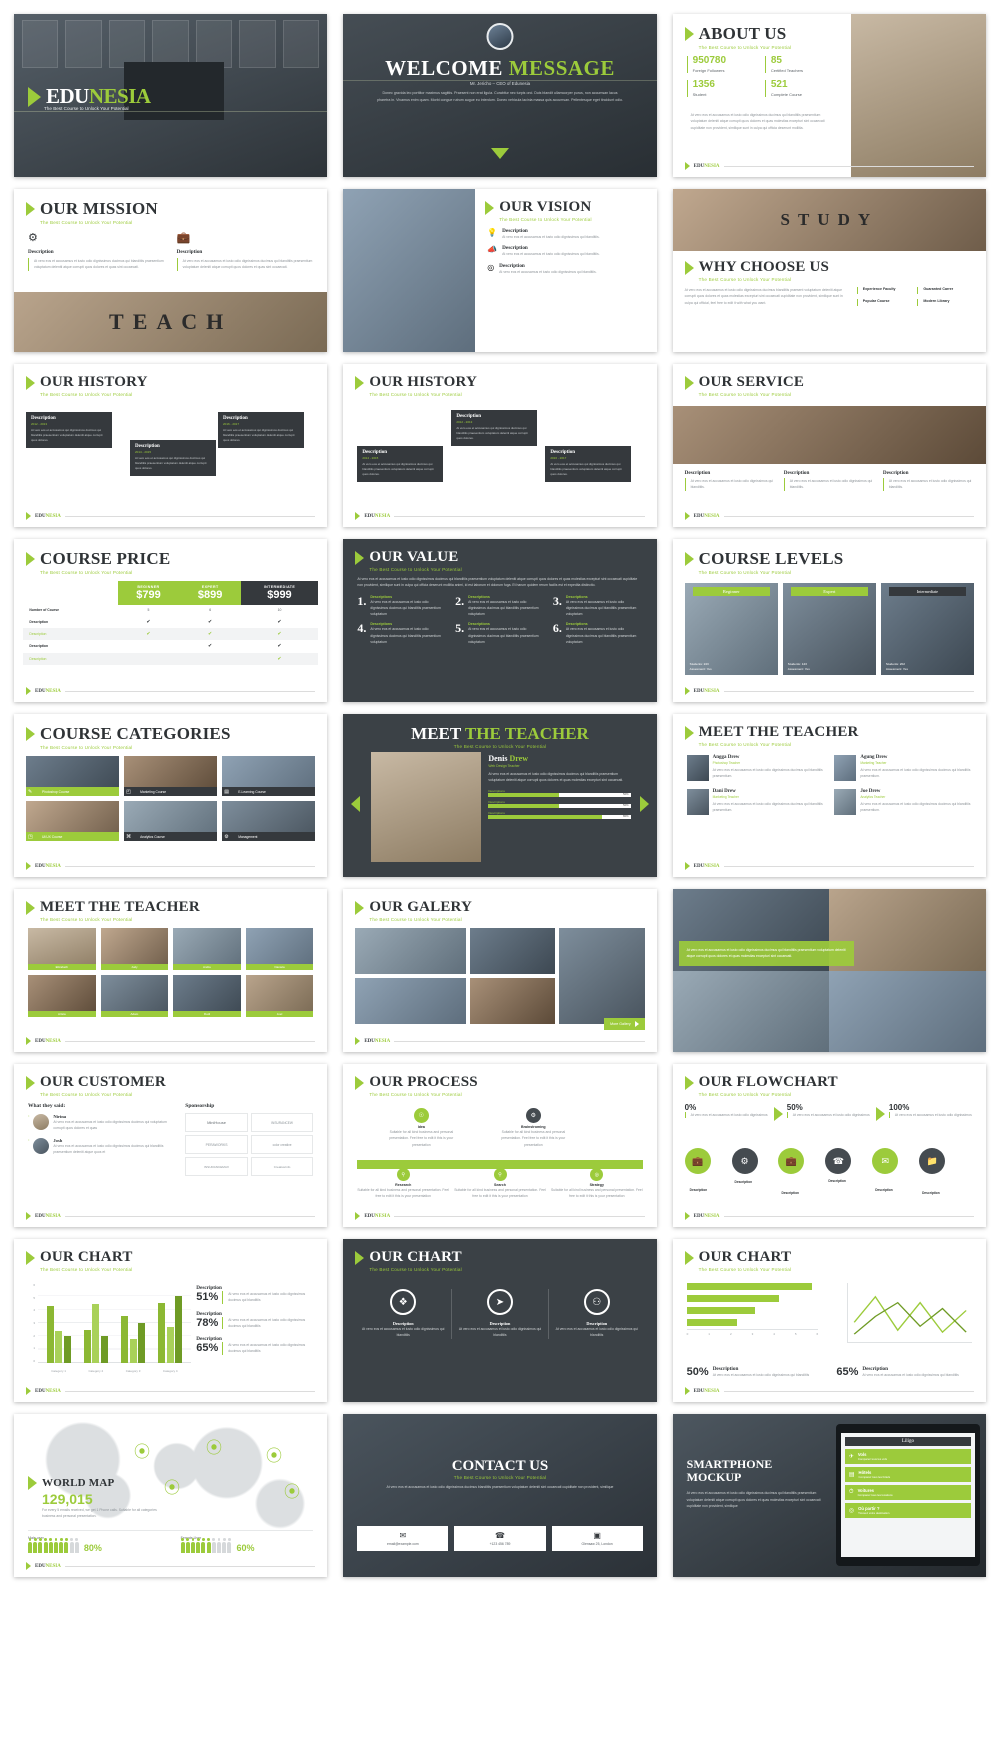 The image size is (1000, 1755). I want to click on person-card: Andre, so click(207, 949).